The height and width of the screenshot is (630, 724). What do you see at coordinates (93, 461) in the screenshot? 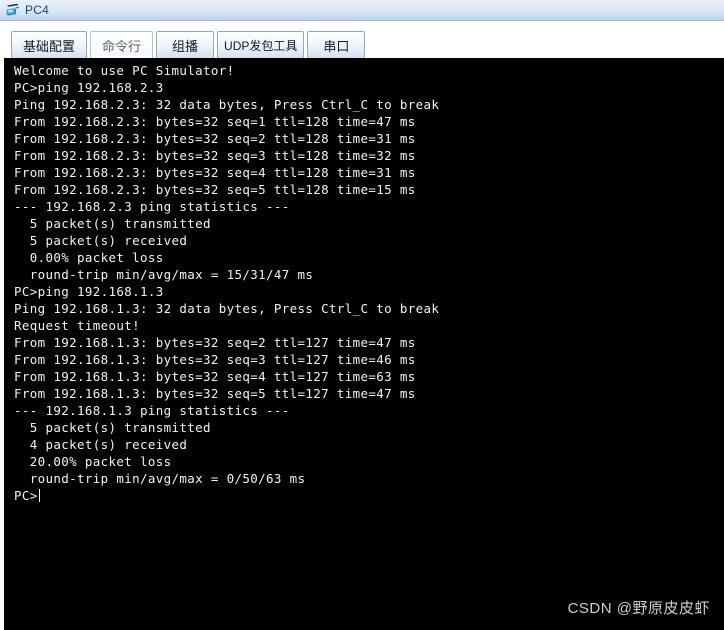
I see `terminal-line: 20.00% packet loss` at bounding box center [93, 461].